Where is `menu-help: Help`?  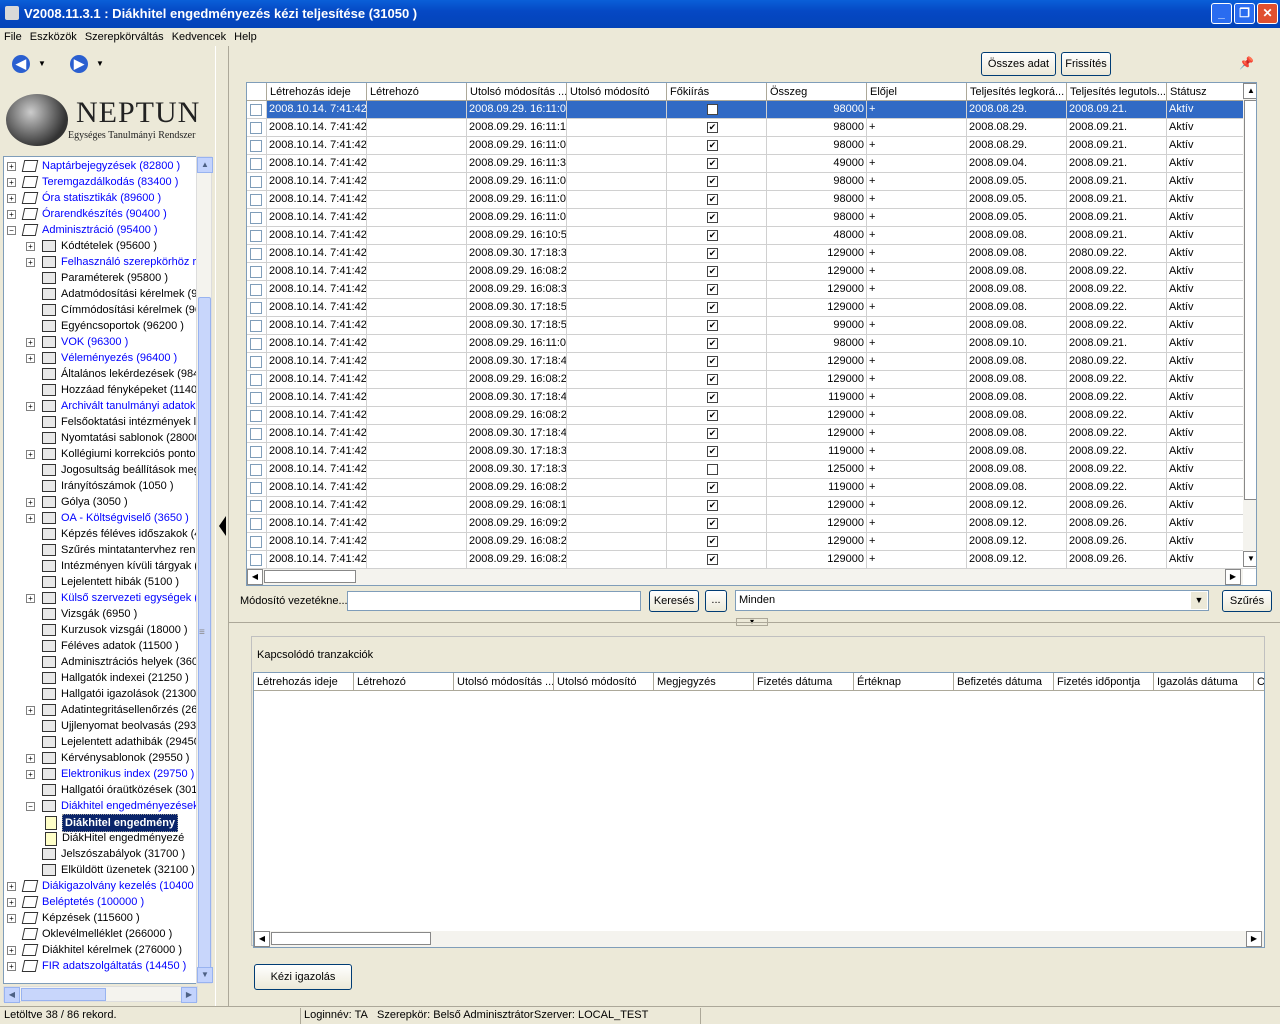 menu-help: Help is located at coordinates (245, 37).